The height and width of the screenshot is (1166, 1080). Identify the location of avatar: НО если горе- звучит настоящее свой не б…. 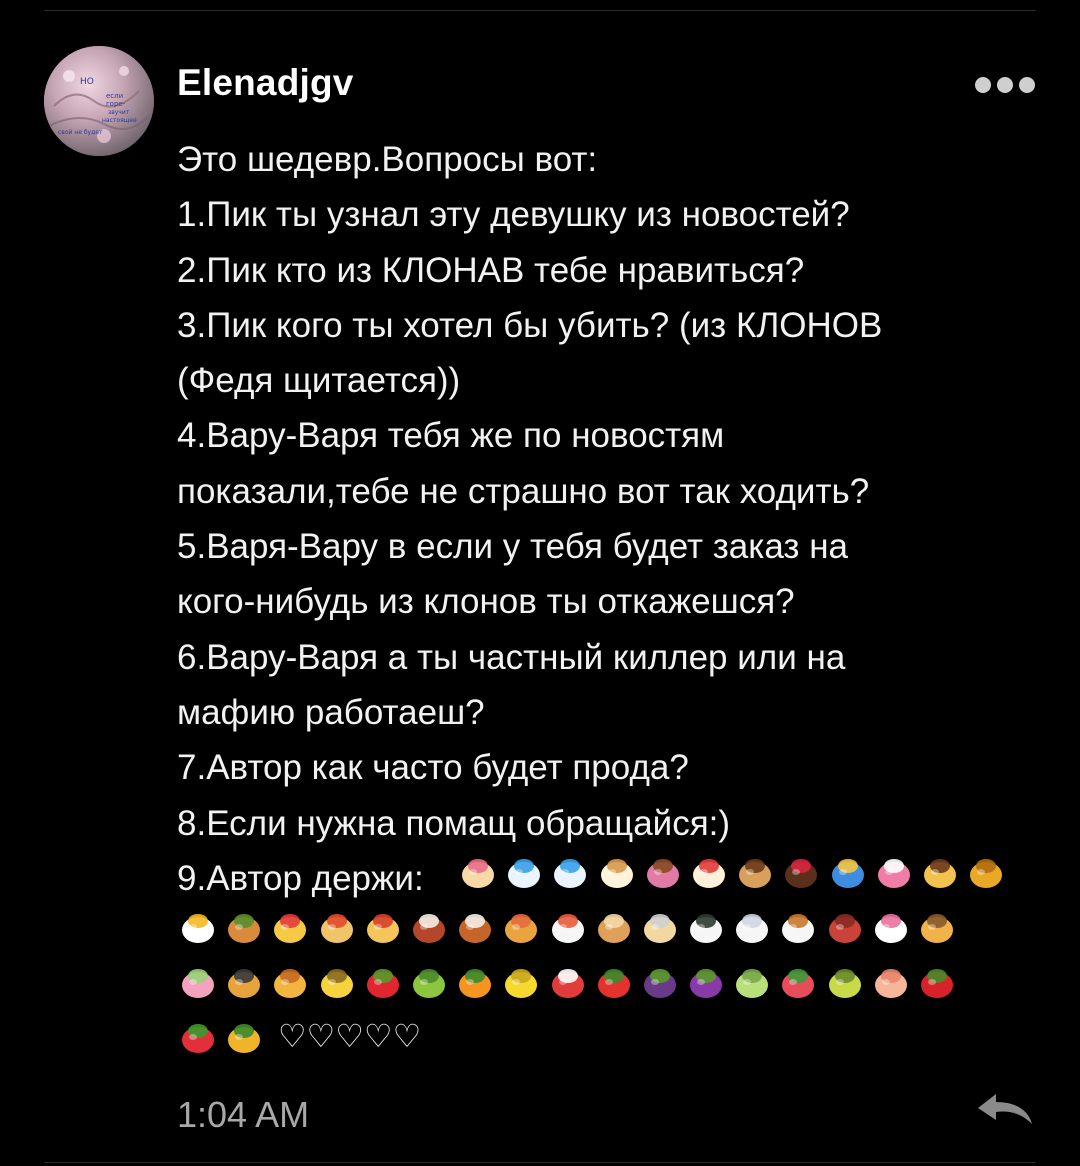
(99, 101).